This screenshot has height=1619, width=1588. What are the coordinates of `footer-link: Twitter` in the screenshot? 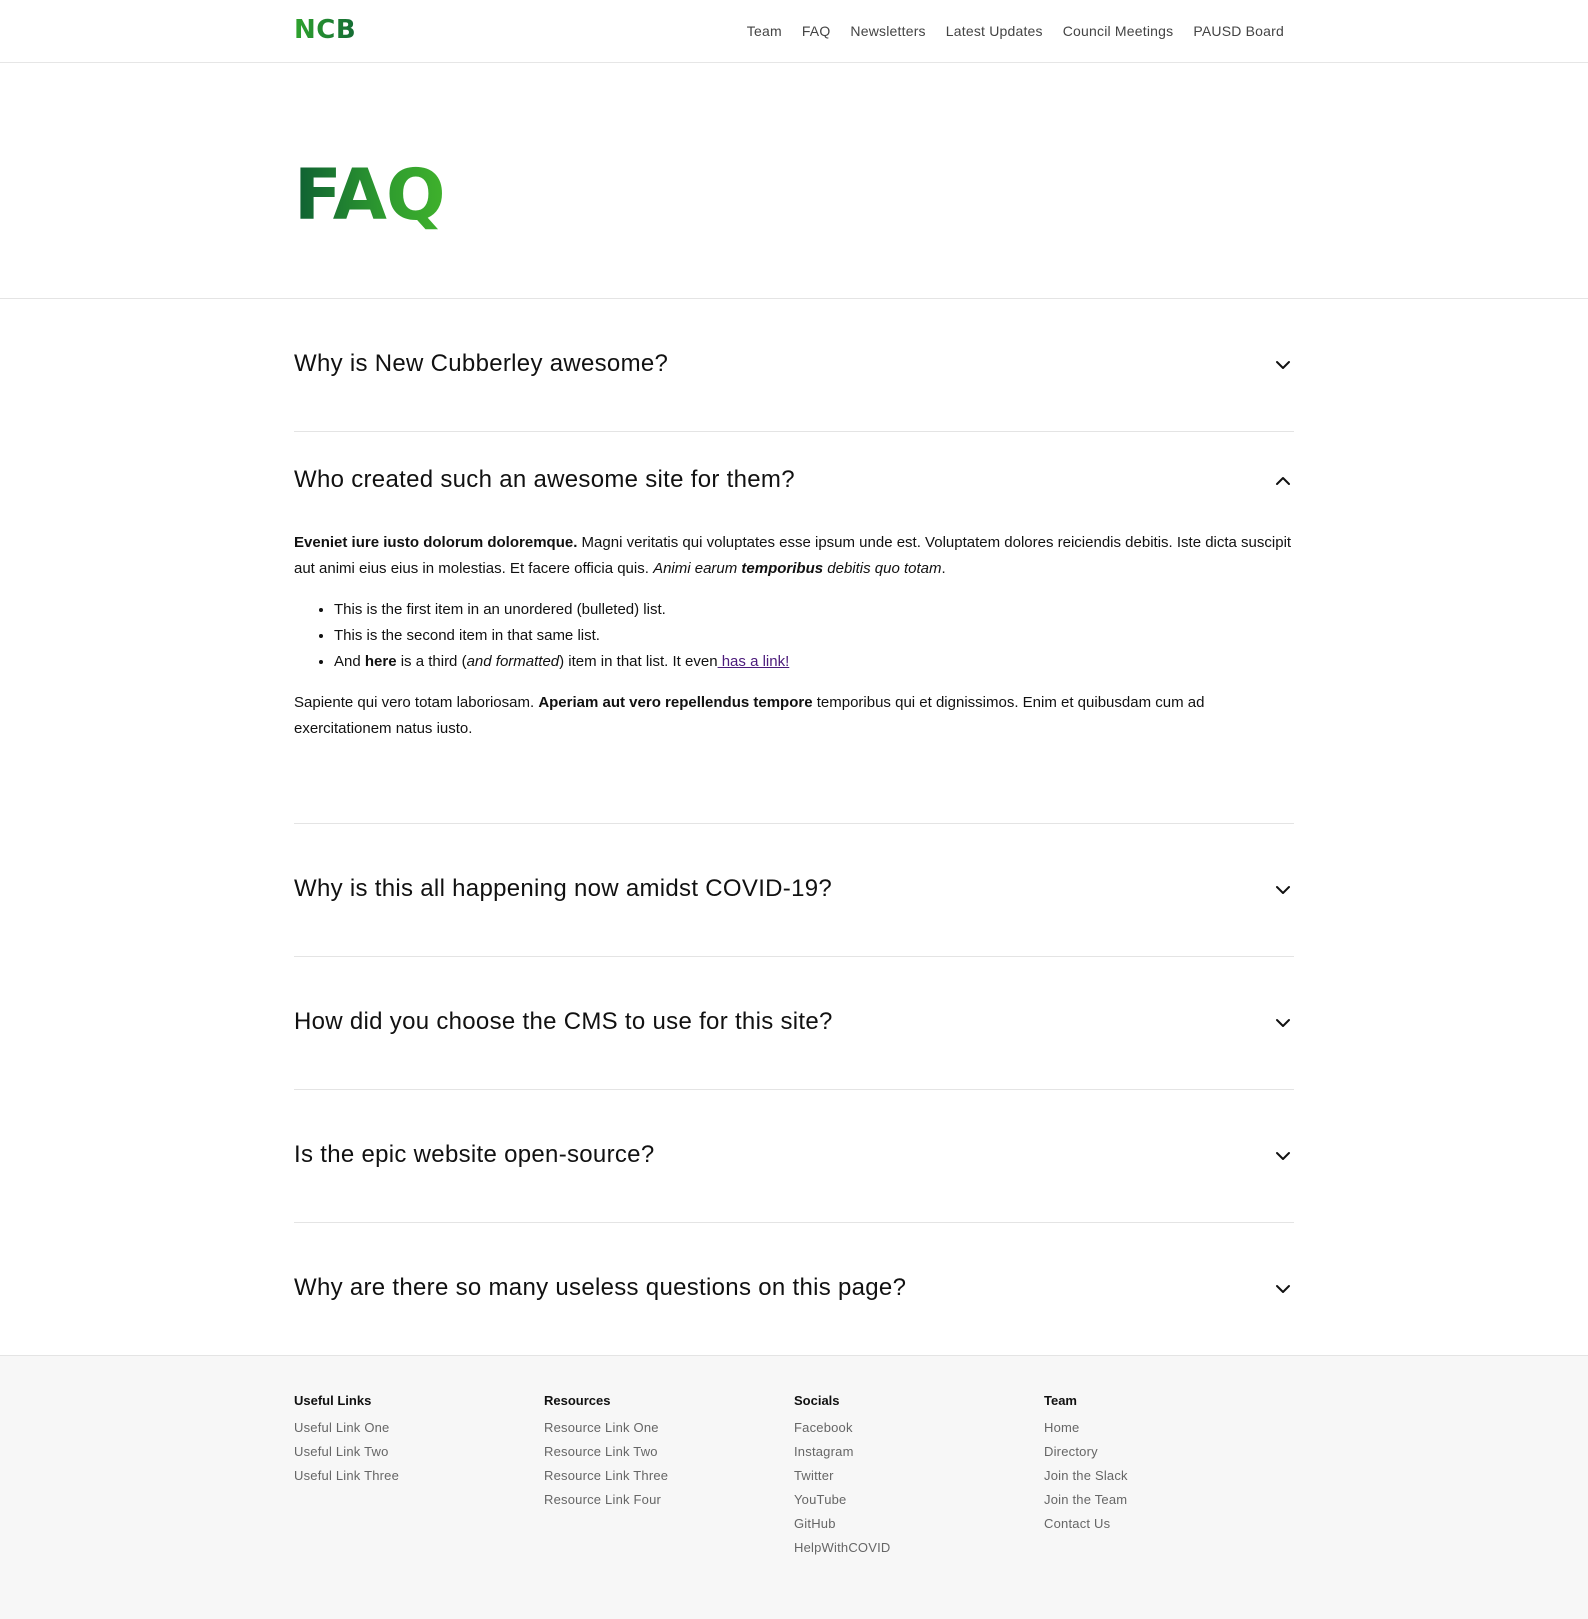 It's located at (919, 1476).